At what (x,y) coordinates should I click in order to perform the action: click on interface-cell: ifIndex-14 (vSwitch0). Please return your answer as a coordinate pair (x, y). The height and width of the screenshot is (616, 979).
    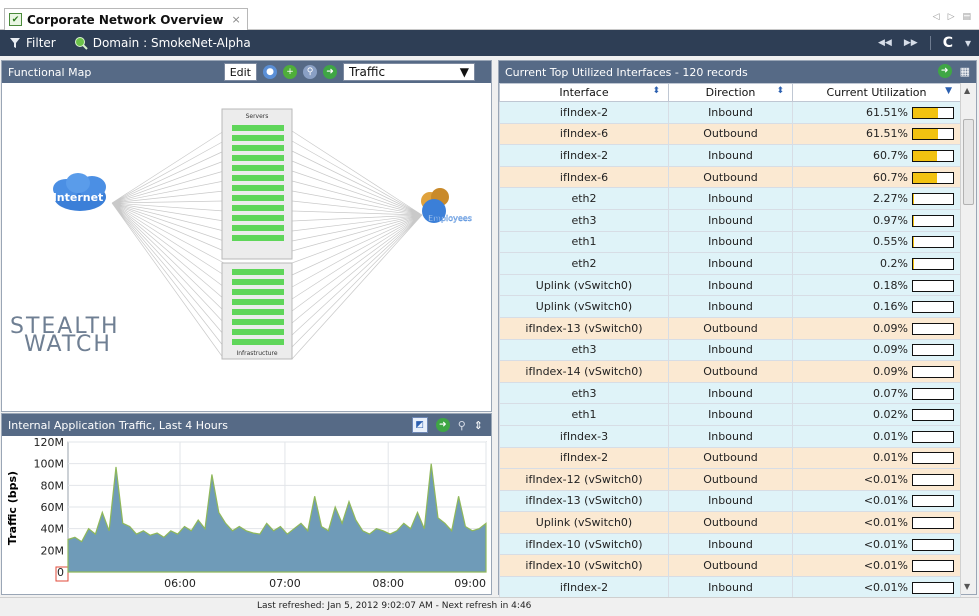
    Looking at the image, I should click on (584, 371).